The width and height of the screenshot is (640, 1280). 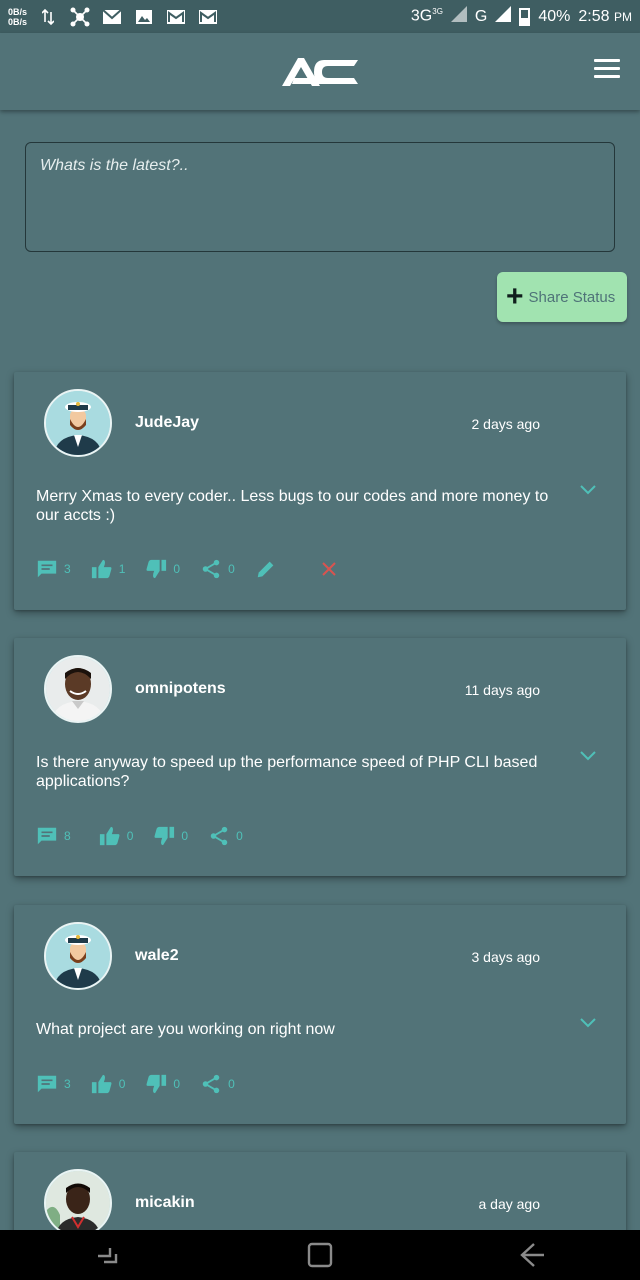 I want to click on post-actions: 3 0 0 0, so click(x=145, y=1084).